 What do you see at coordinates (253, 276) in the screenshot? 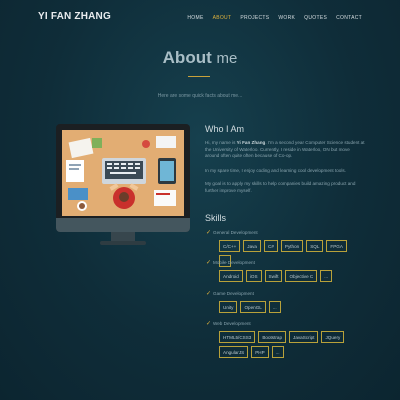
I see `skill-tag: iOS` at bounding box center [253, 276].